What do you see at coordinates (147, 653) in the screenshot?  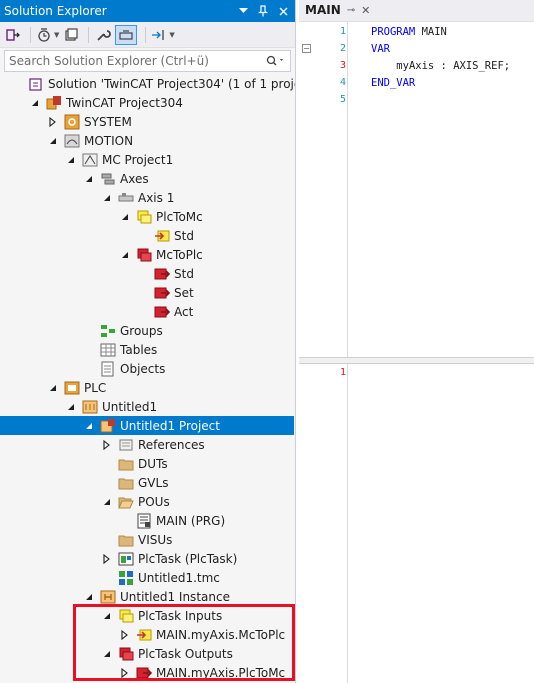 I see `tree-item: PlcTask Outputs` at bounding box center [147, 653].